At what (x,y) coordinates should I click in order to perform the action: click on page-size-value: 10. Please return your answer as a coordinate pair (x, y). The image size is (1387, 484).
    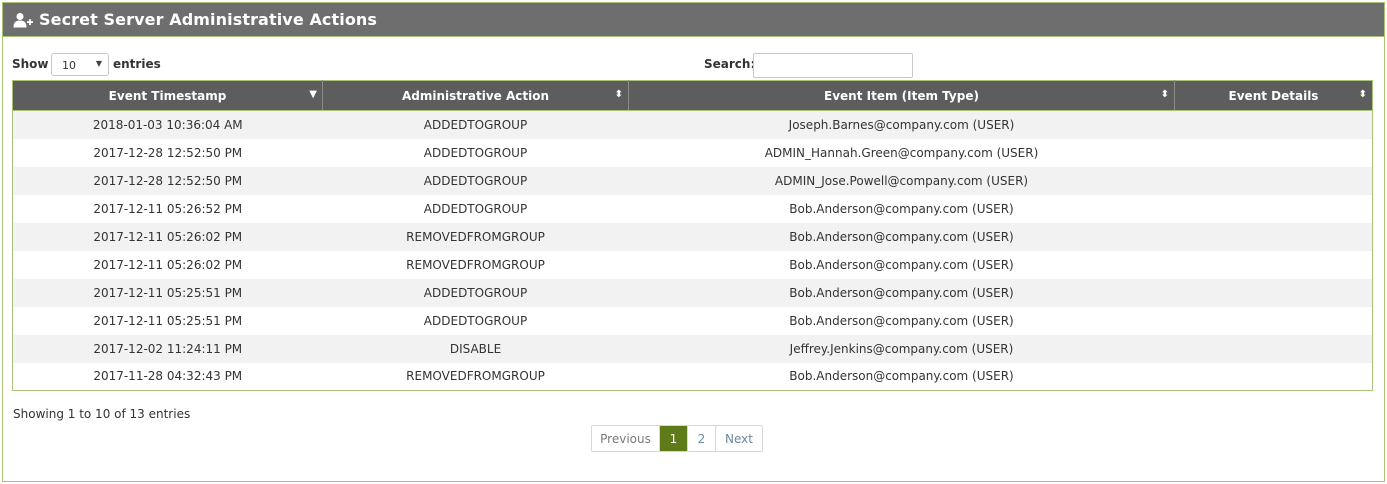
    Looking at the image, I should click on (69, 65).